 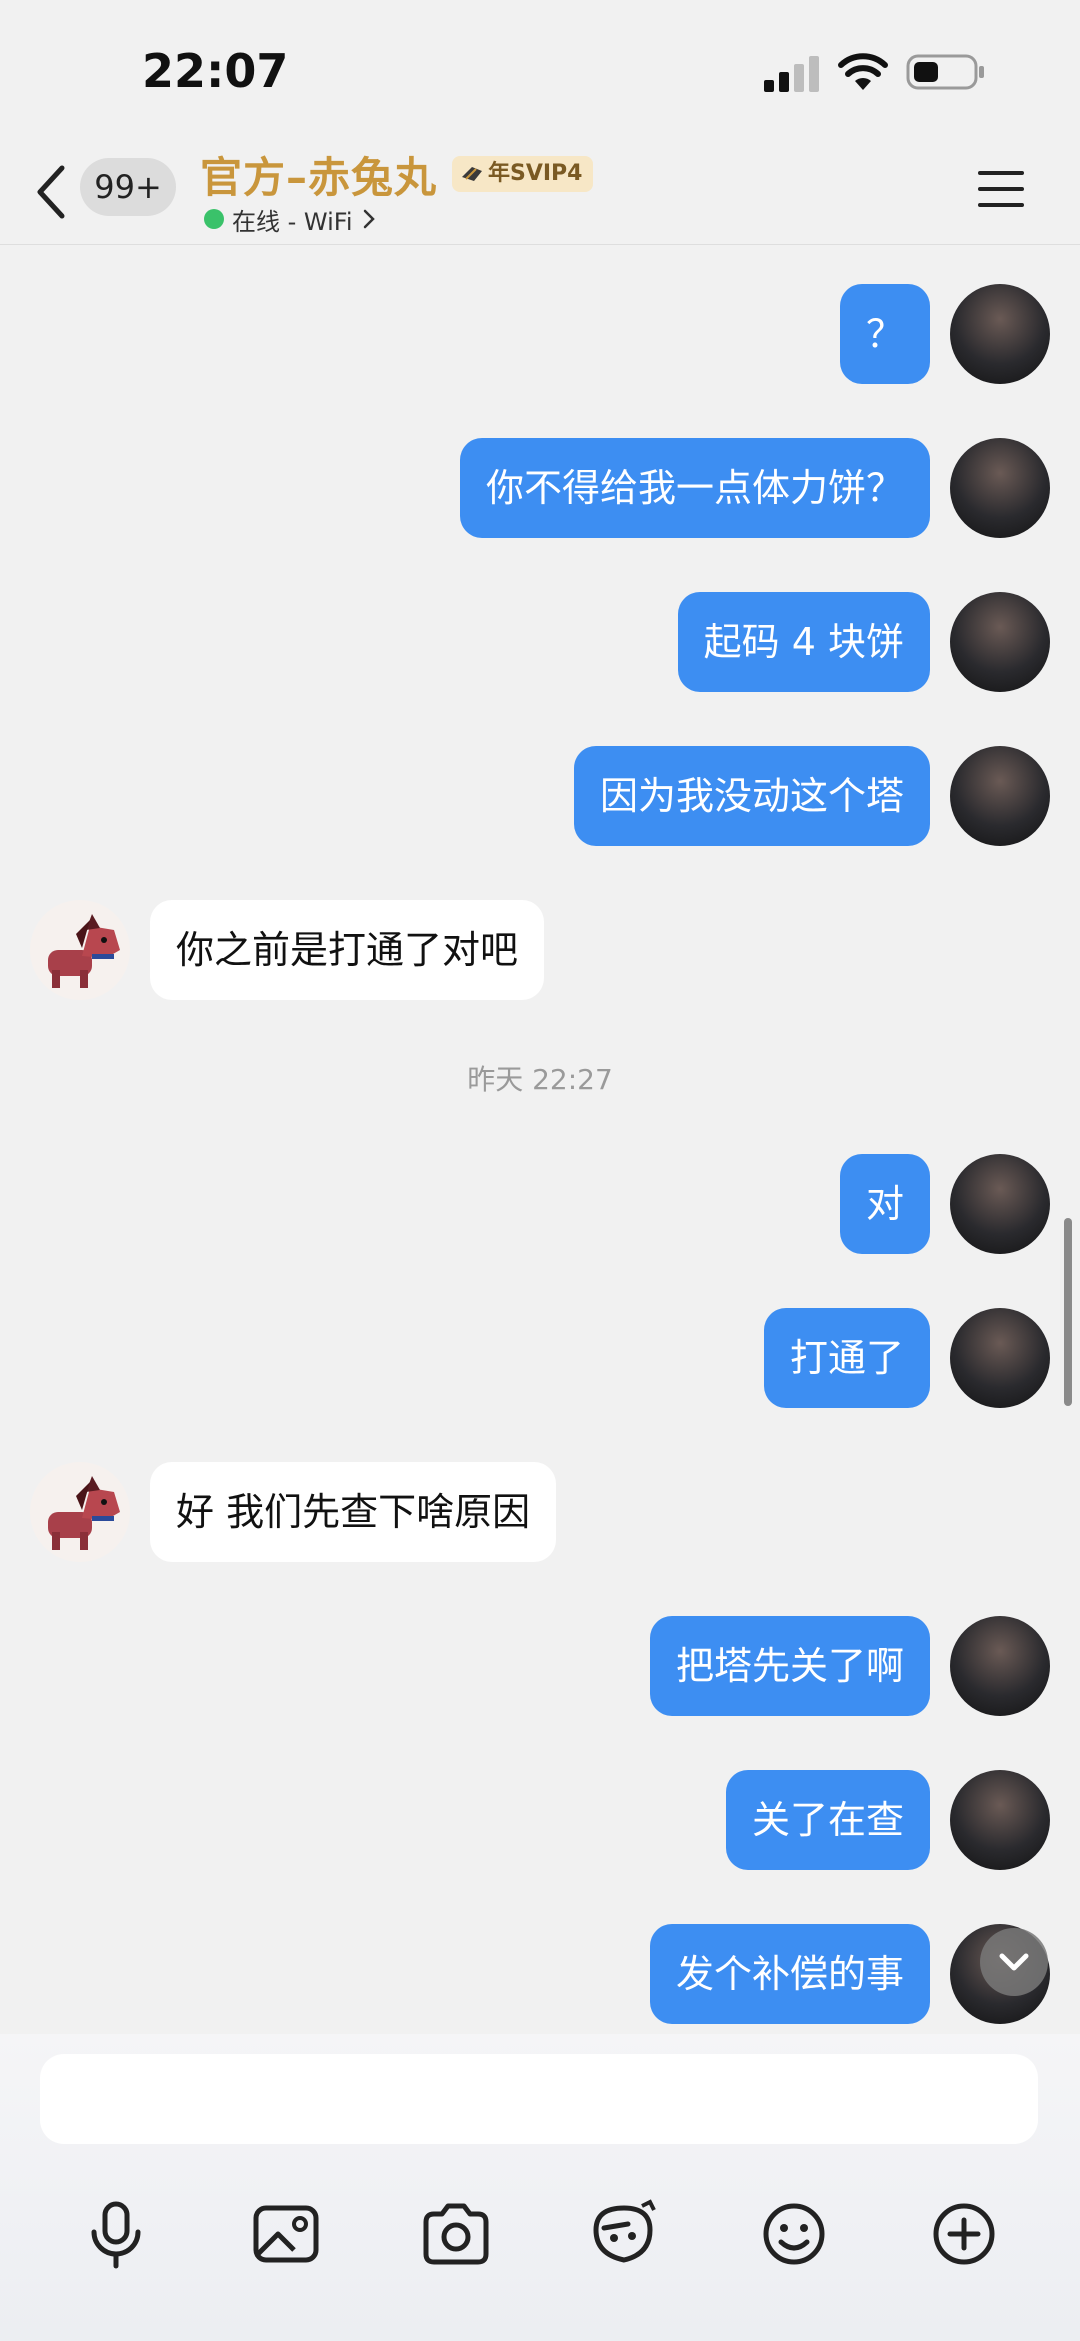 I want to click on photo-button, so click(x=286, y=2234).